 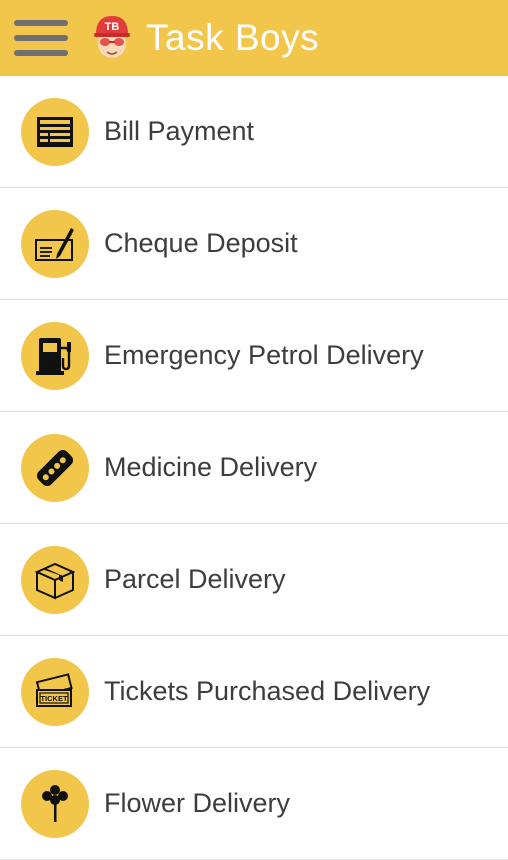 I want to click on cheque-icon, so click(x=54, y=244).